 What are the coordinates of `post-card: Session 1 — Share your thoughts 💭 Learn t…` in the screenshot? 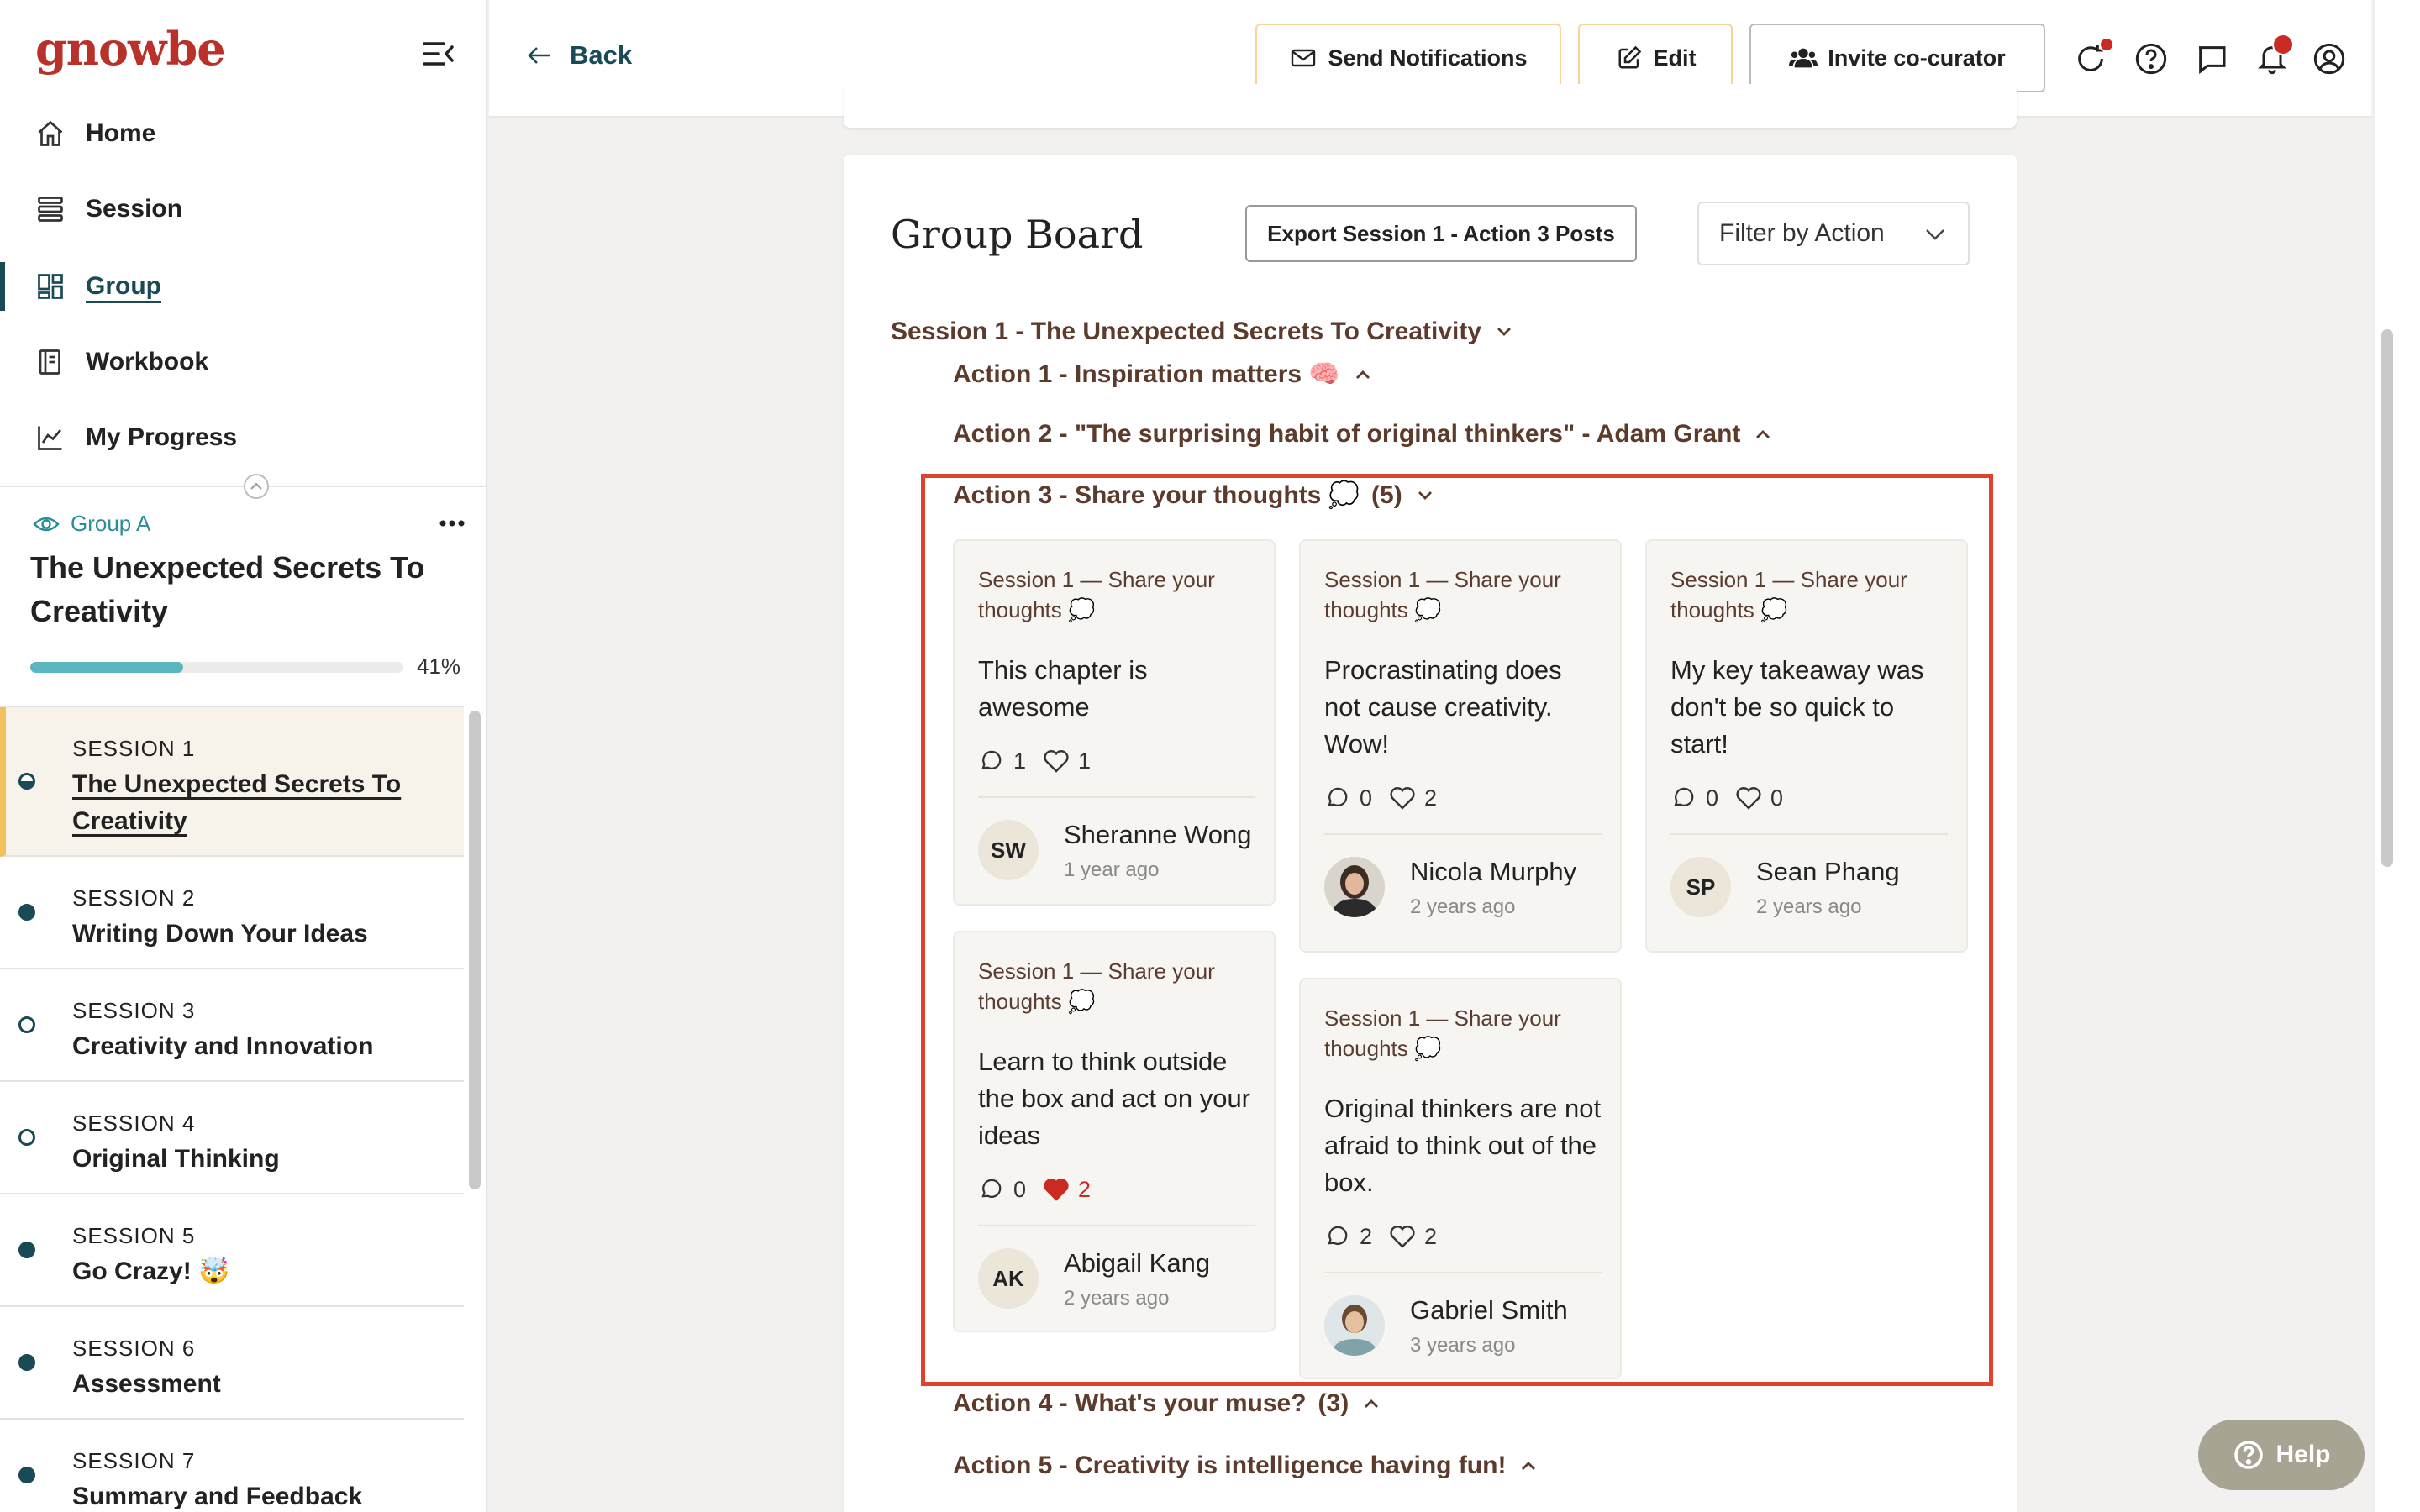 It's located at (1114, 1131).